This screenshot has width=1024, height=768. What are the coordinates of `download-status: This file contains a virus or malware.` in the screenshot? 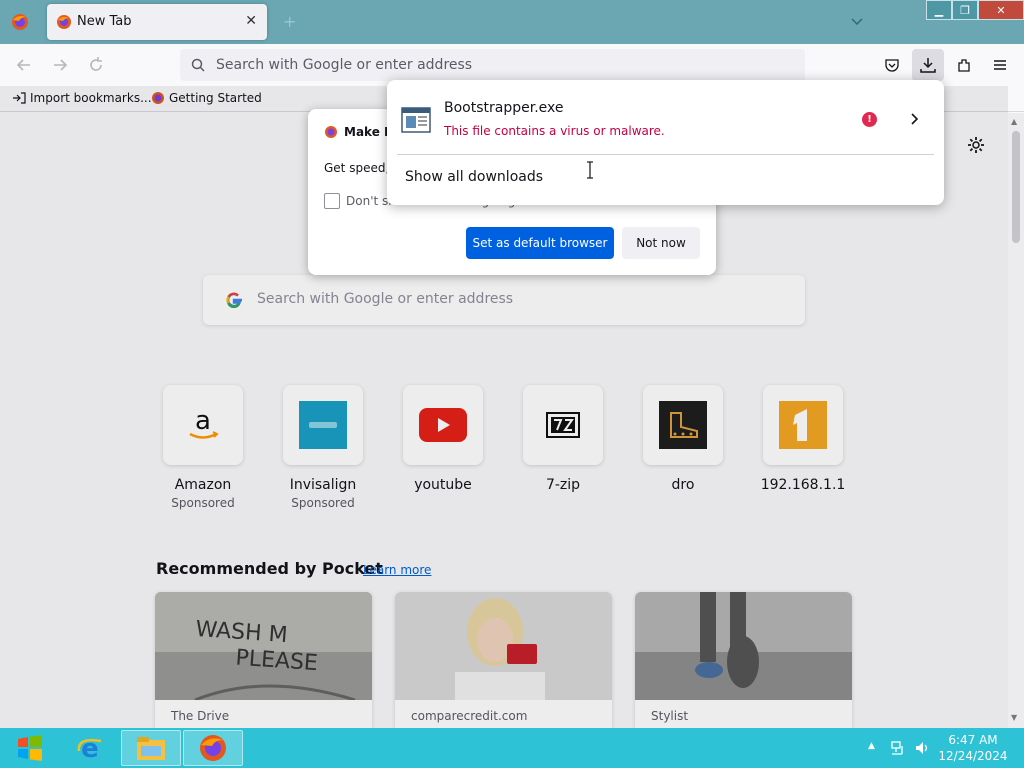 It's located at (554, 131).